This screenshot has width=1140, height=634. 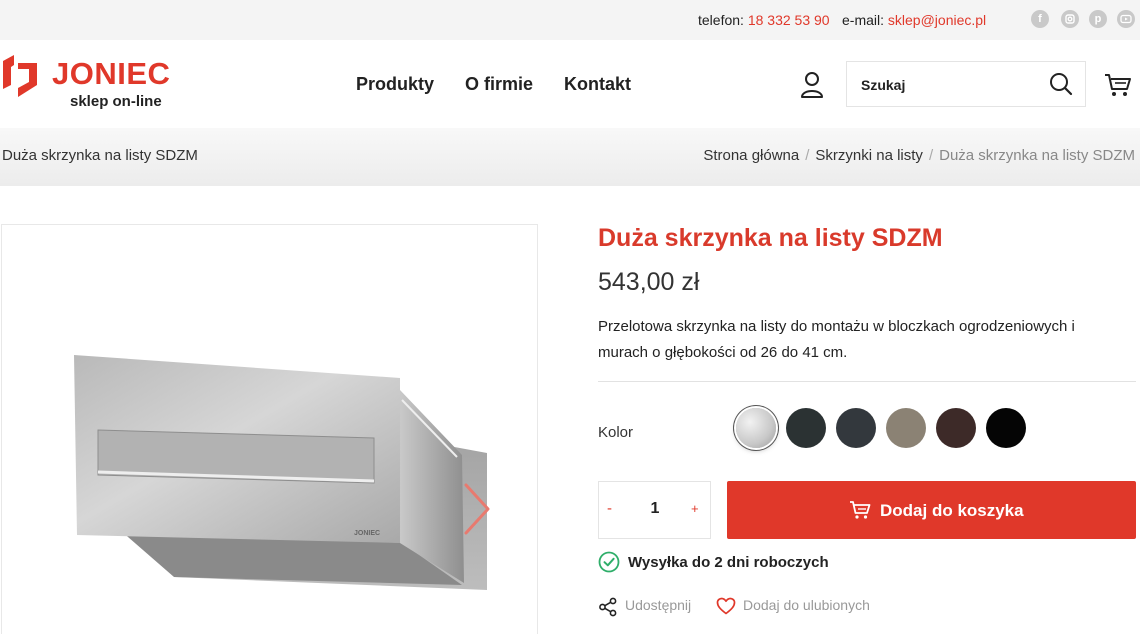 I want to click on instagram-icon, so click(x=1070, y=19).